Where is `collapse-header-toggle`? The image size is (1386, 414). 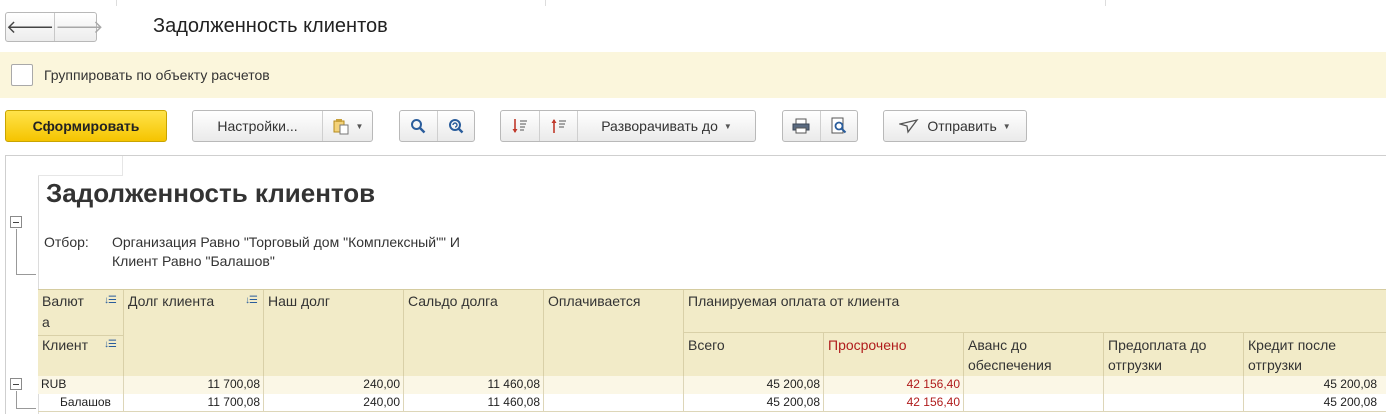
collapse-header-toggle is located at coordinates (16, 222).